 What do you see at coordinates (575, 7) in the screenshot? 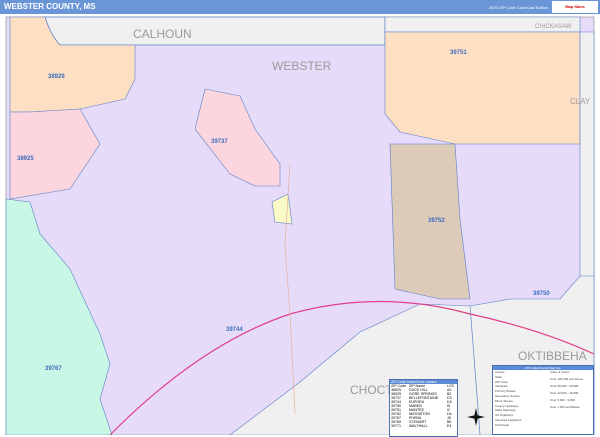
I see `logo: Map Sales` at bounding box center [575, 7].